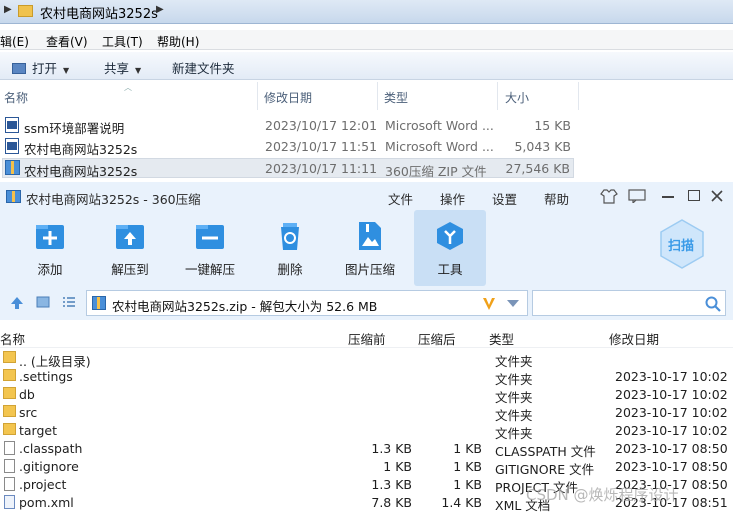 Image resolution: width=733 pixels, height=516 pixels. I want to click on open-icon, so click(19, 68).